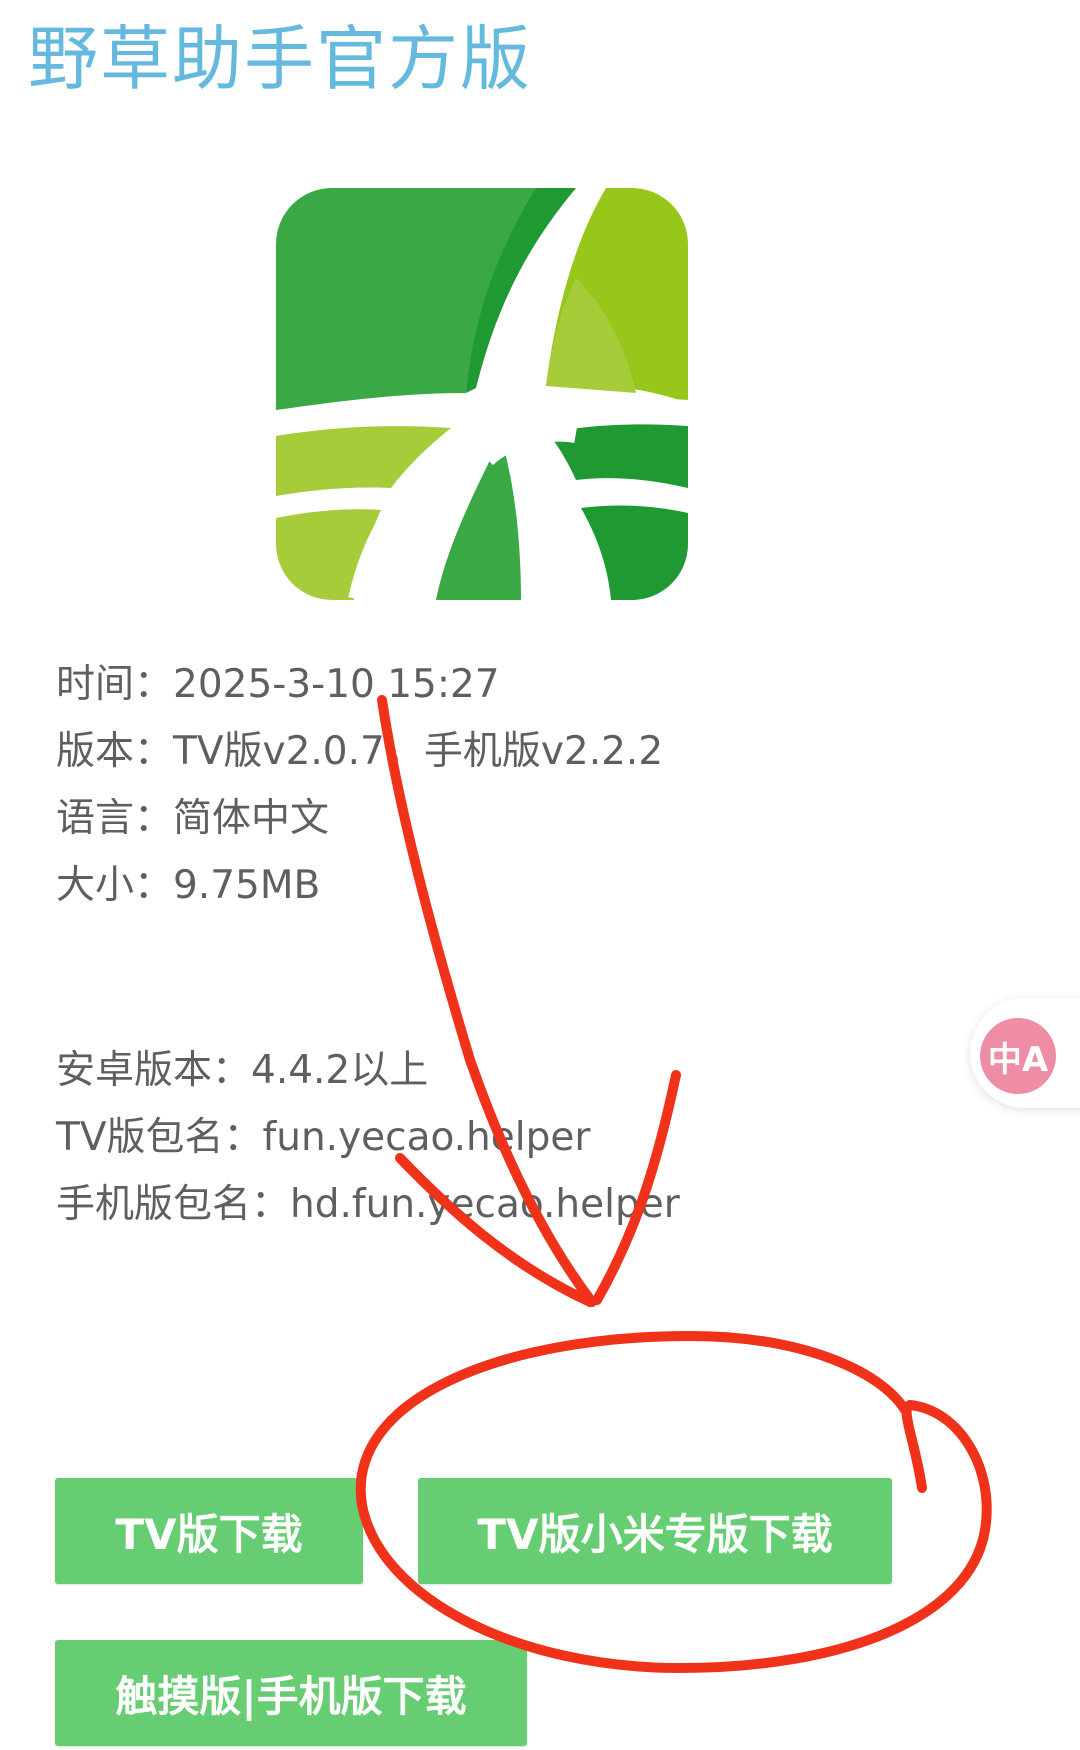  What do you see at coordinates (209, 1531) in the screenshot?
I see `tv-download-button: TV版下载` at bounding box center [209, 1531].